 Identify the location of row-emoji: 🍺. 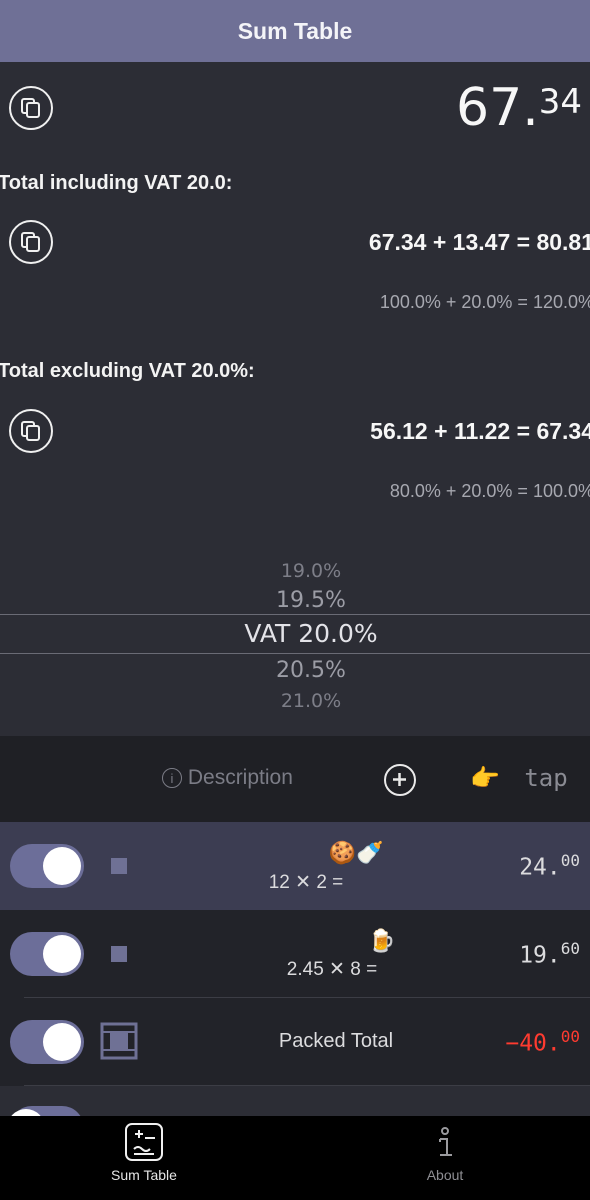
(382, 940).